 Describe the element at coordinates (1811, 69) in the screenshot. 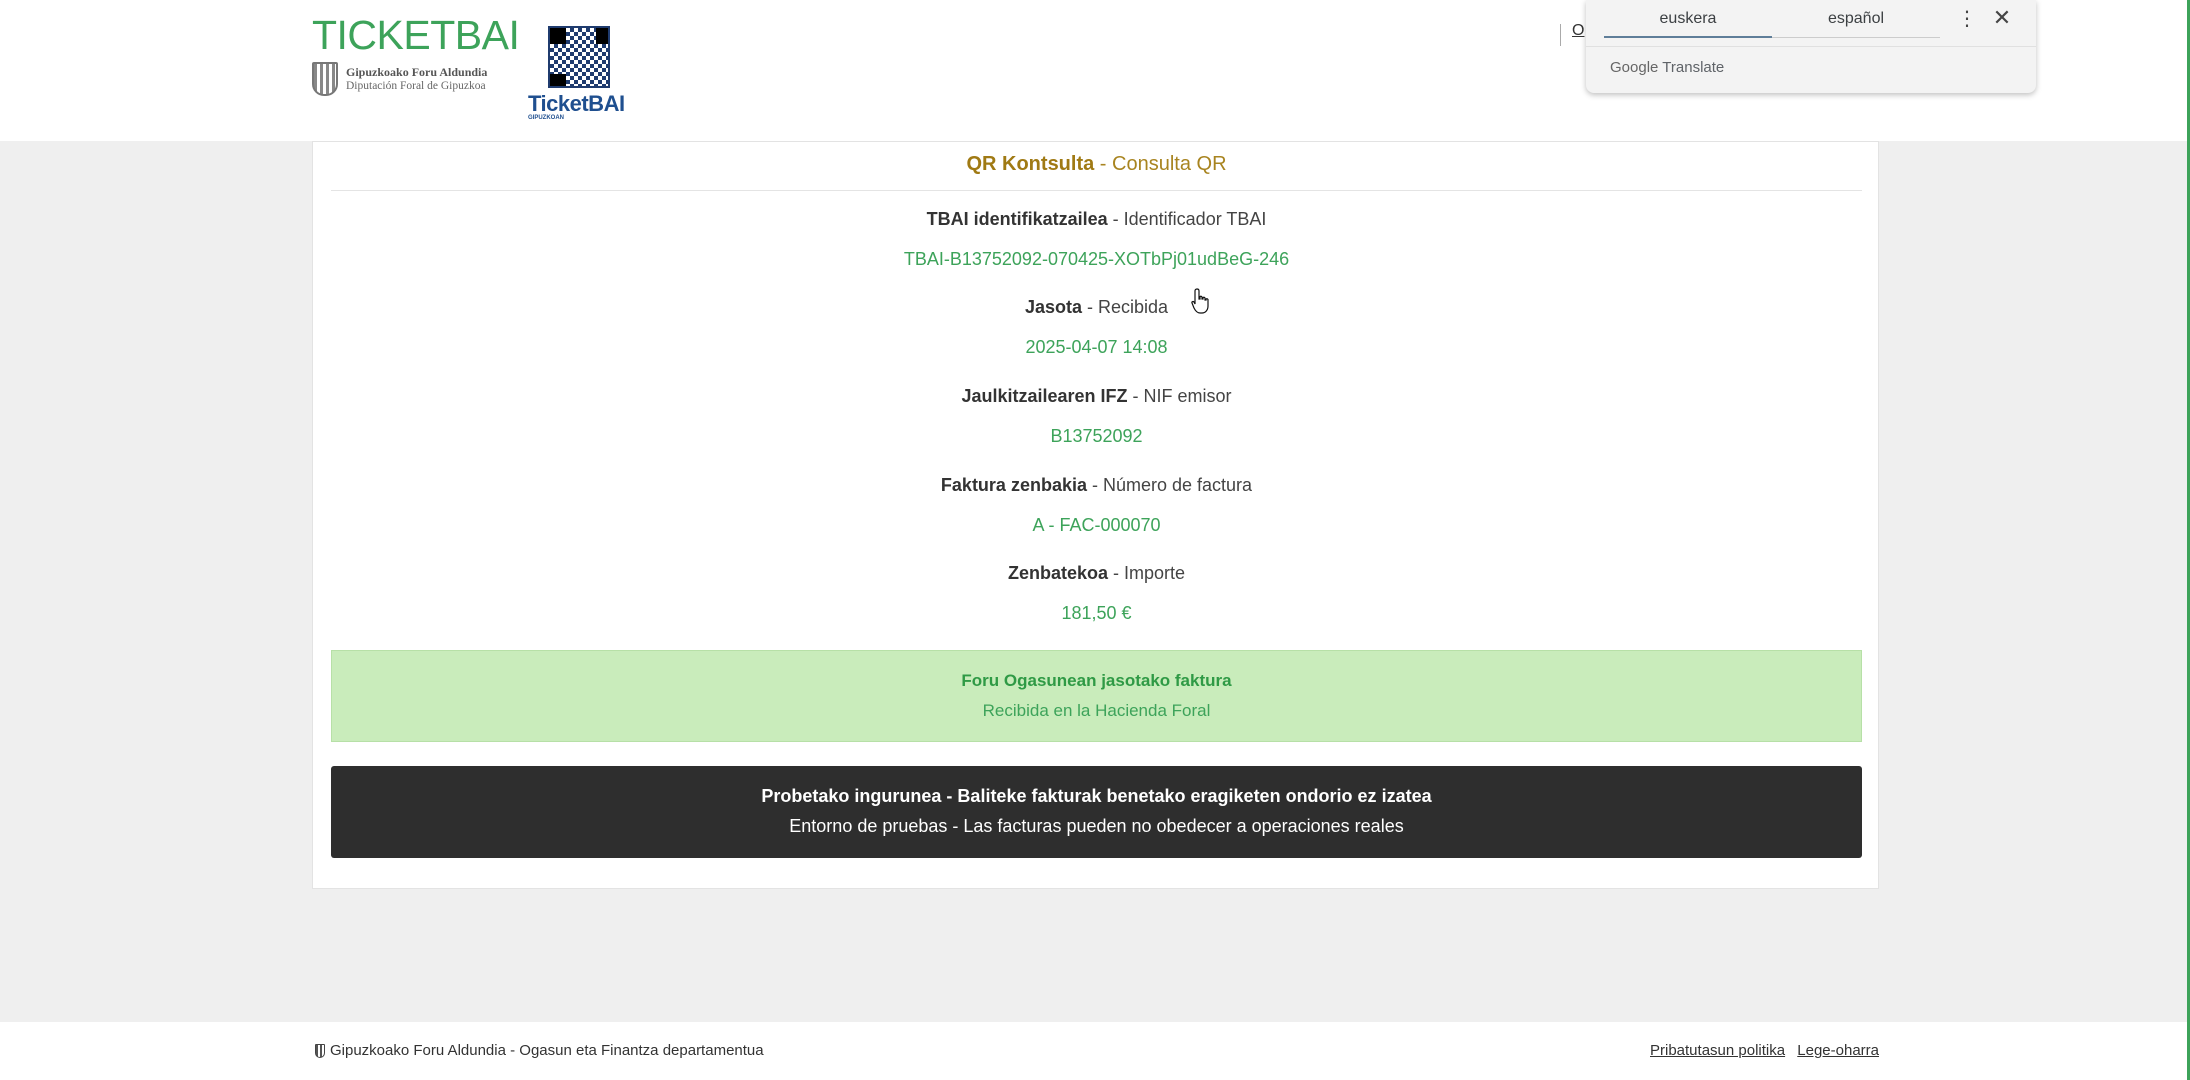

I see `translate-footer: Google Translate` at that location.